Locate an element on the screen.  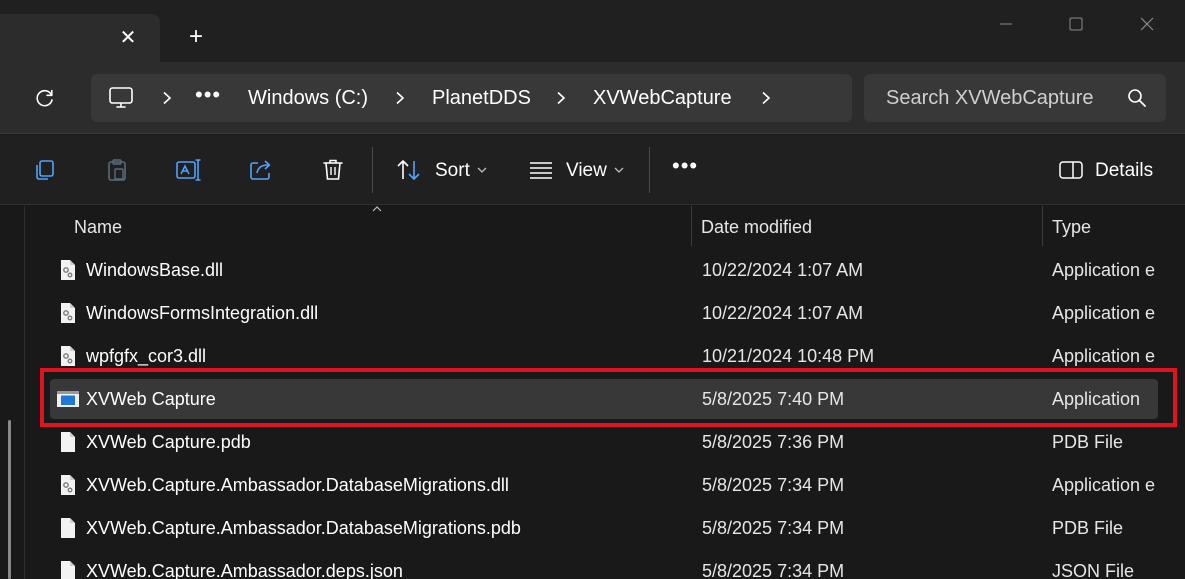
column-type: Type is located at coordinates (1071, 227).